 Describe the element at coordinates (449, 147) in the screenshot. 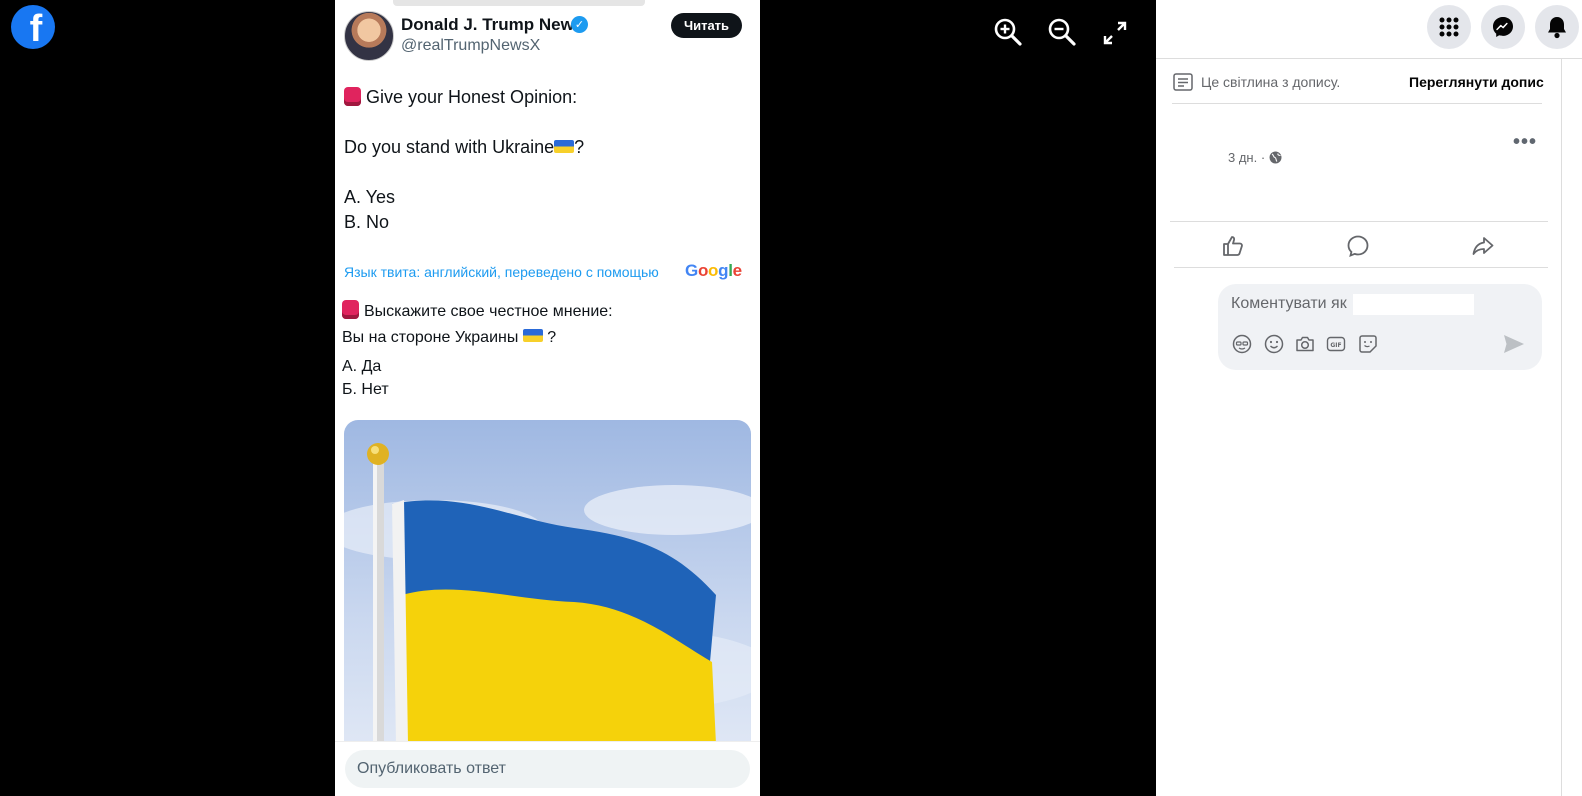

I see `tweet-text: Do you stand with Ukraine` at that location.